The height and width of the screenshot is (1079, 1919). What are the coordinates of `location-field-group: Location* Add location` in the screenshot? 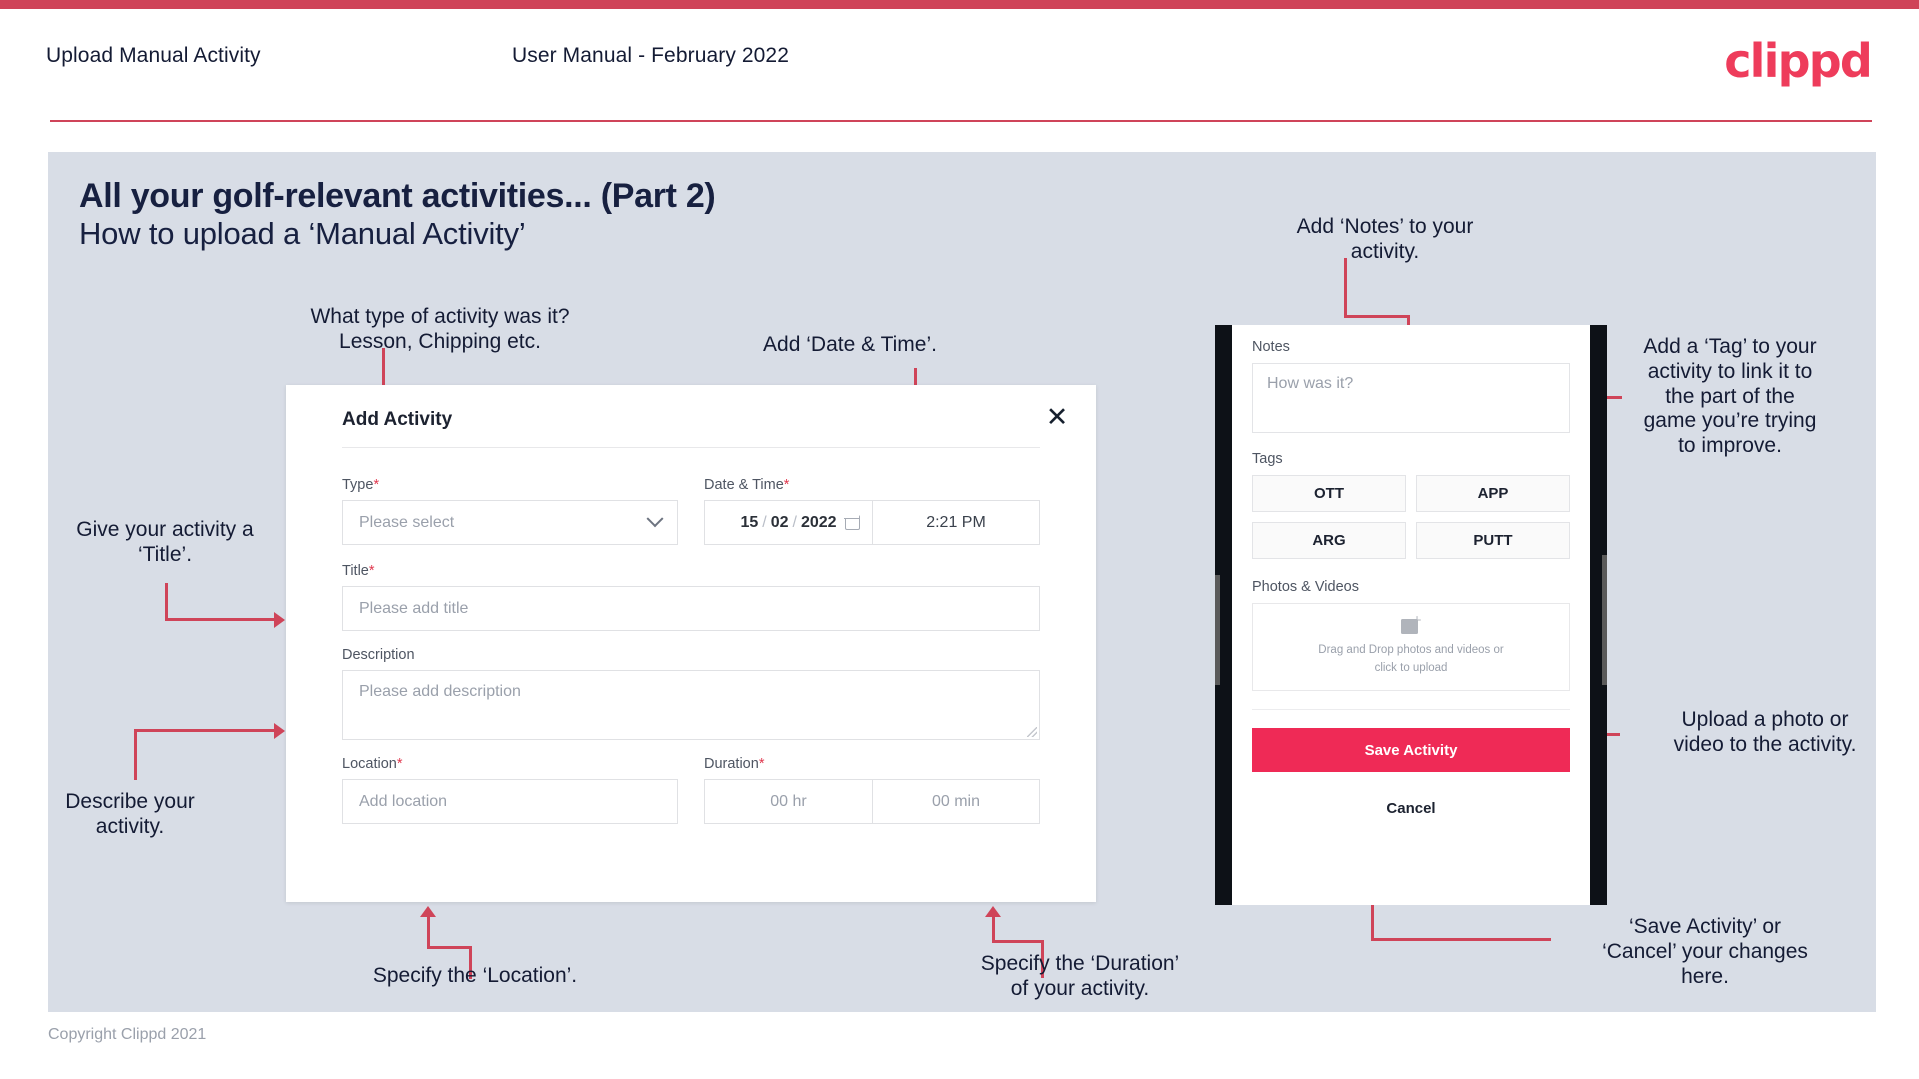 It's located at (510, 790).